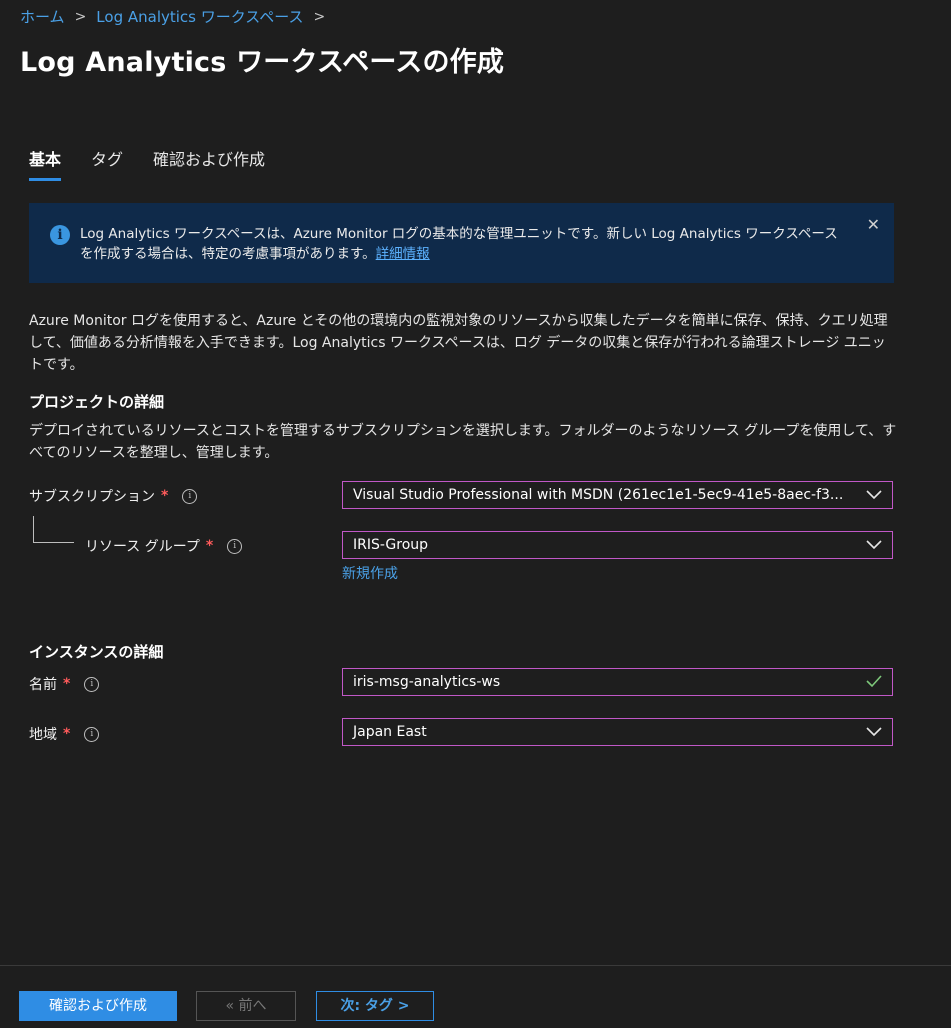  Describe the element at coordinates (874, 681) in the screenshot. I see `checkmark-icon` at that location.